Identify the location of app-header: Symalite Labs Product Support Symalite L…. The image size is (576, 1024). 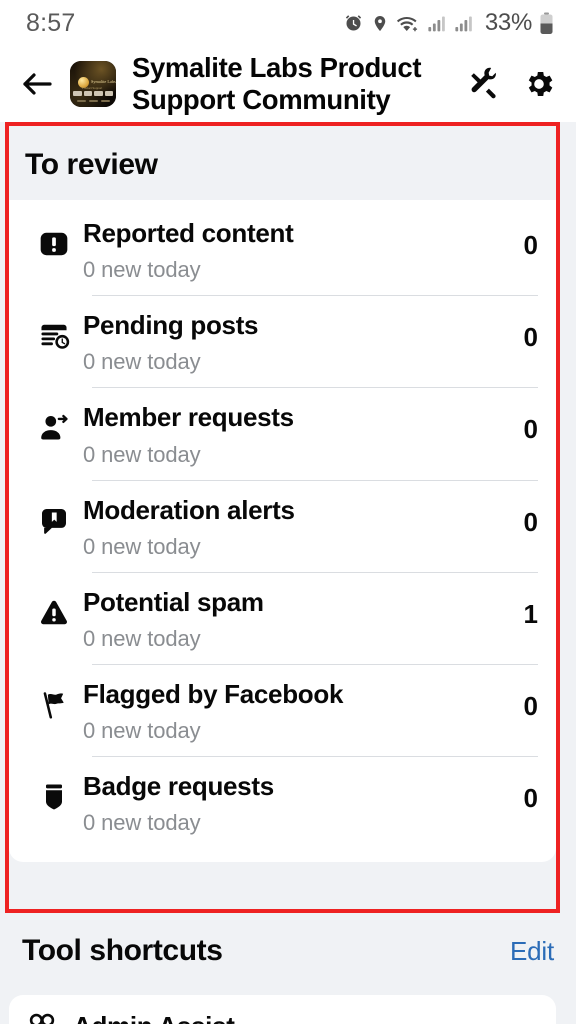
(288, 84).